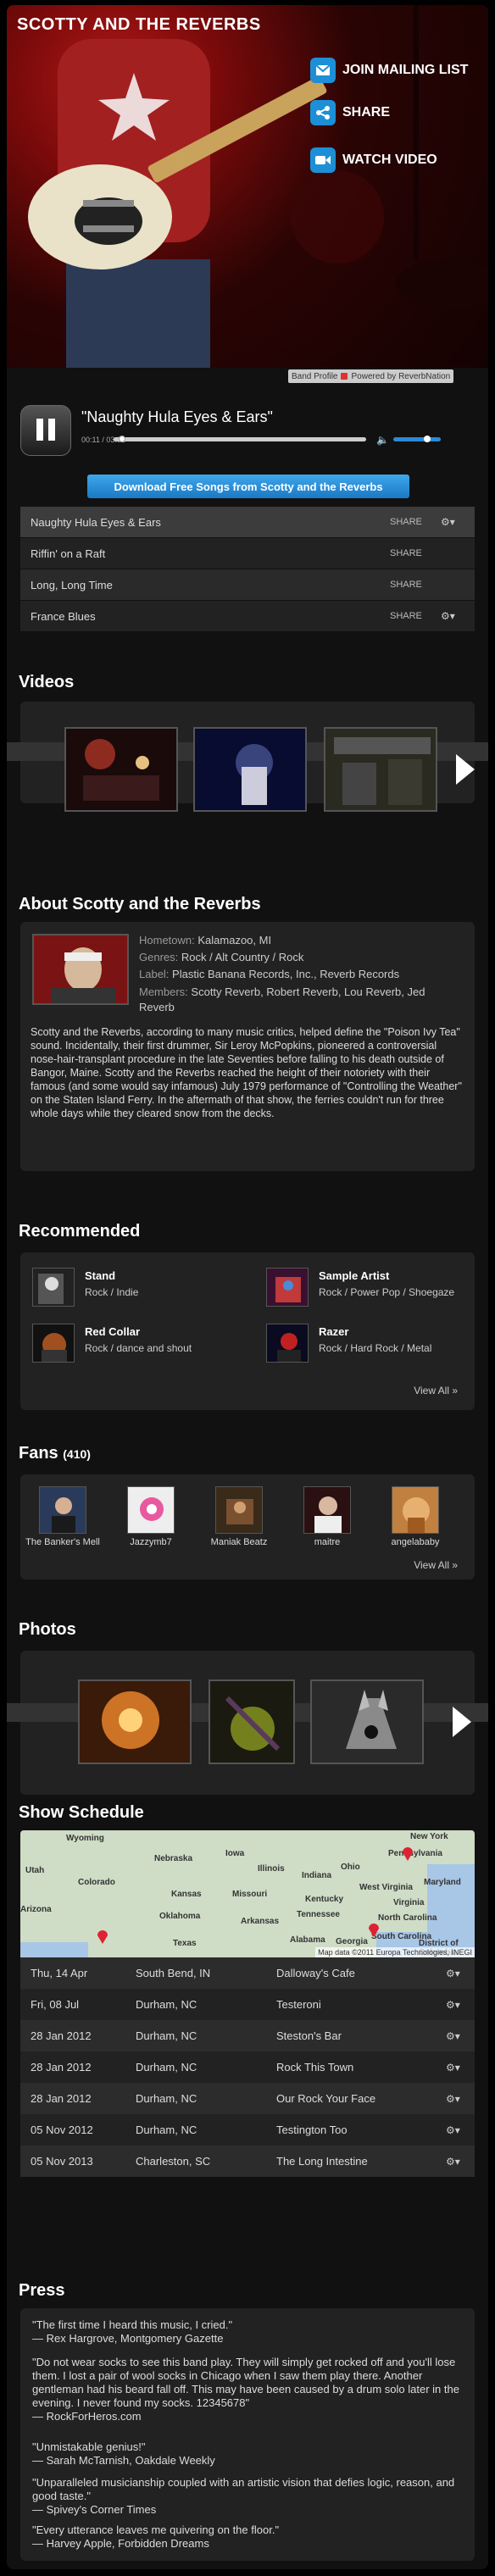 The image size is (495, 2576). What do you see at coordinates (247, 2035) in the screenshot?
I see `show-row: 28 Jan 2012 Durham, NC Steston's Bar ⚙▾` at bounding box center [247, 2035].